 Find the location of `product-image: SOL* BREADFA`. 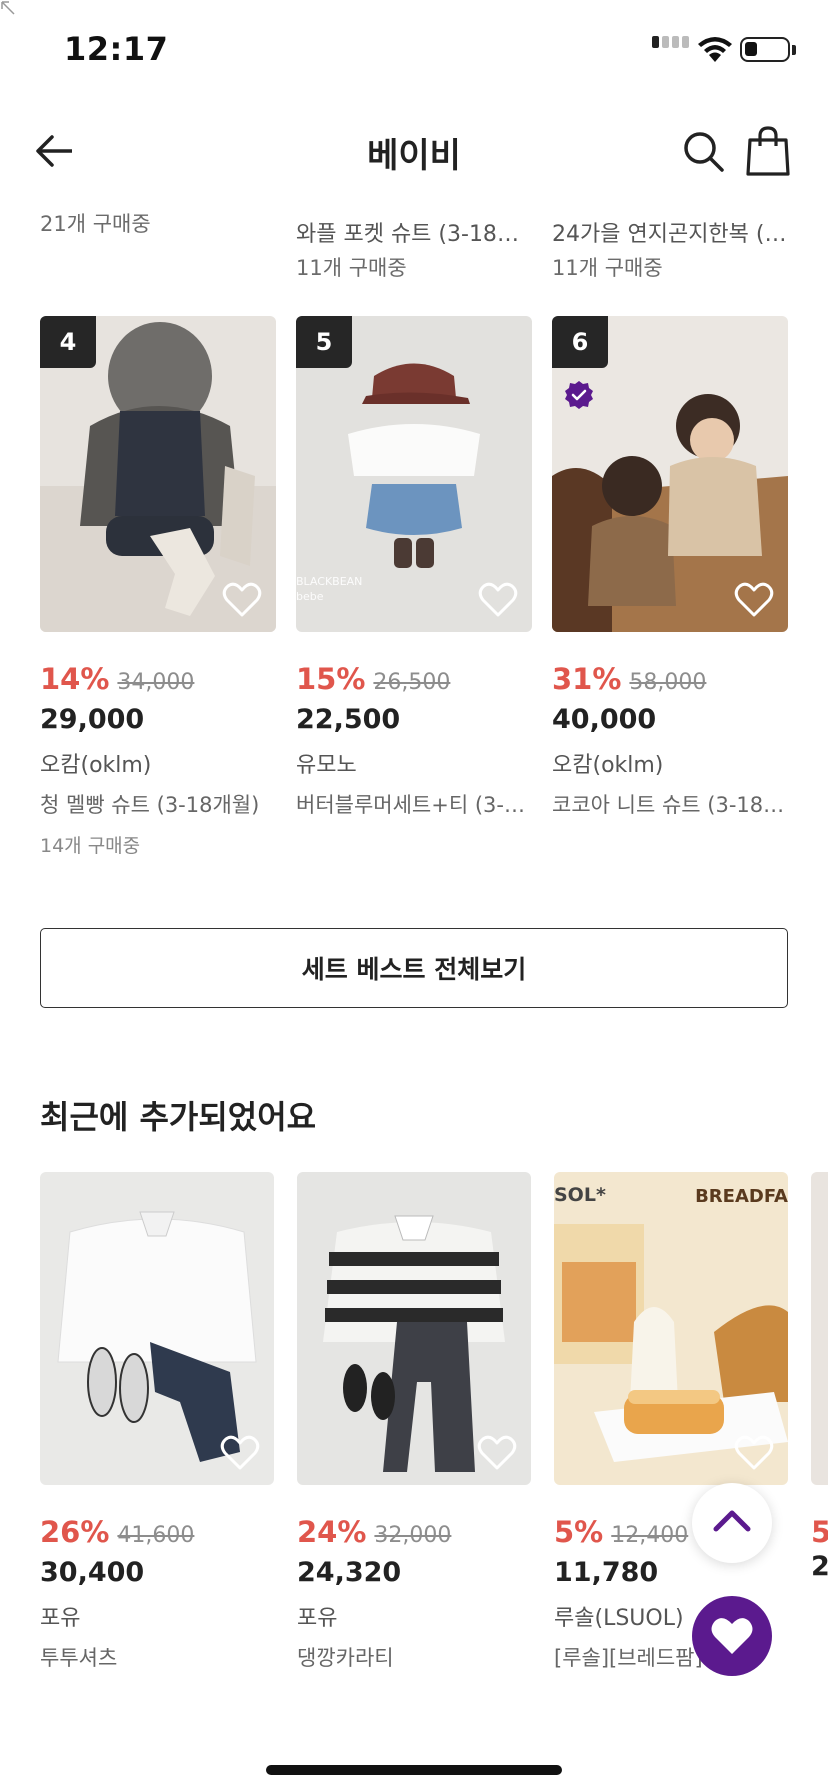

product-image: SOL* BREADFA is located at coordinates (671, 1328).